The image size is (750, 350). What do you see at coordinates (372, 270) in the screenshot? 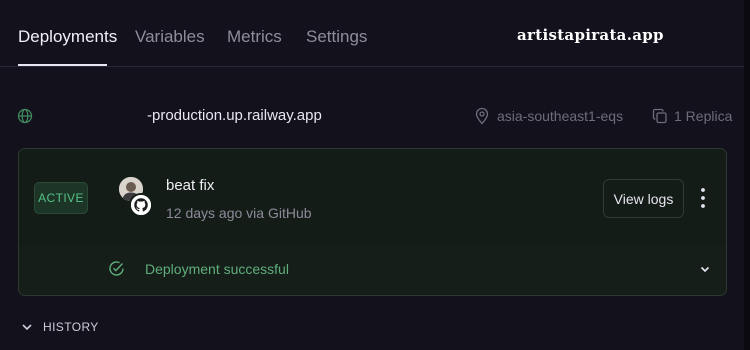
I see `deployment-status-footer: Deployment successful` at bounding box center [372, 270].